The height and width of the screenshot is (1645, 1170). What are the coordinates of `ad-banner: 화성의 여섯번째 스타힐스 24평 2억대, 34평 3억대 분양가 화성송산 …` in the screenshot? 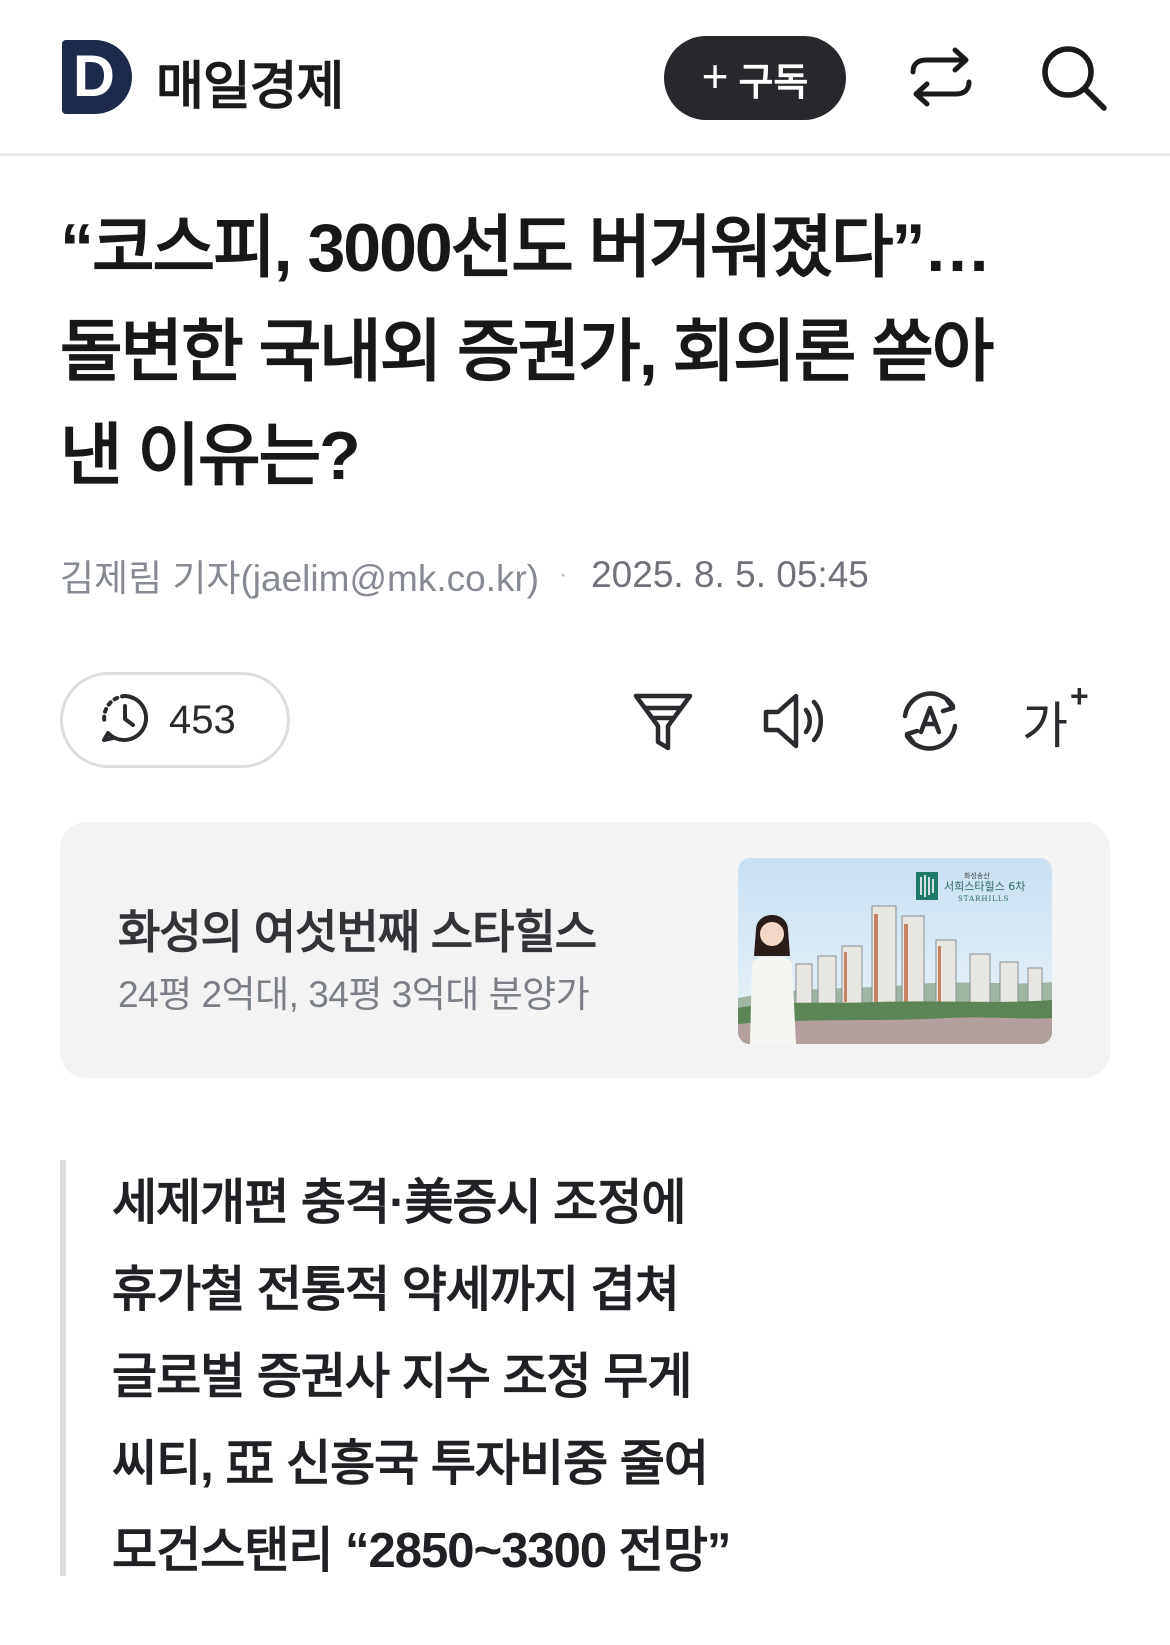 It's located at (585, 950).